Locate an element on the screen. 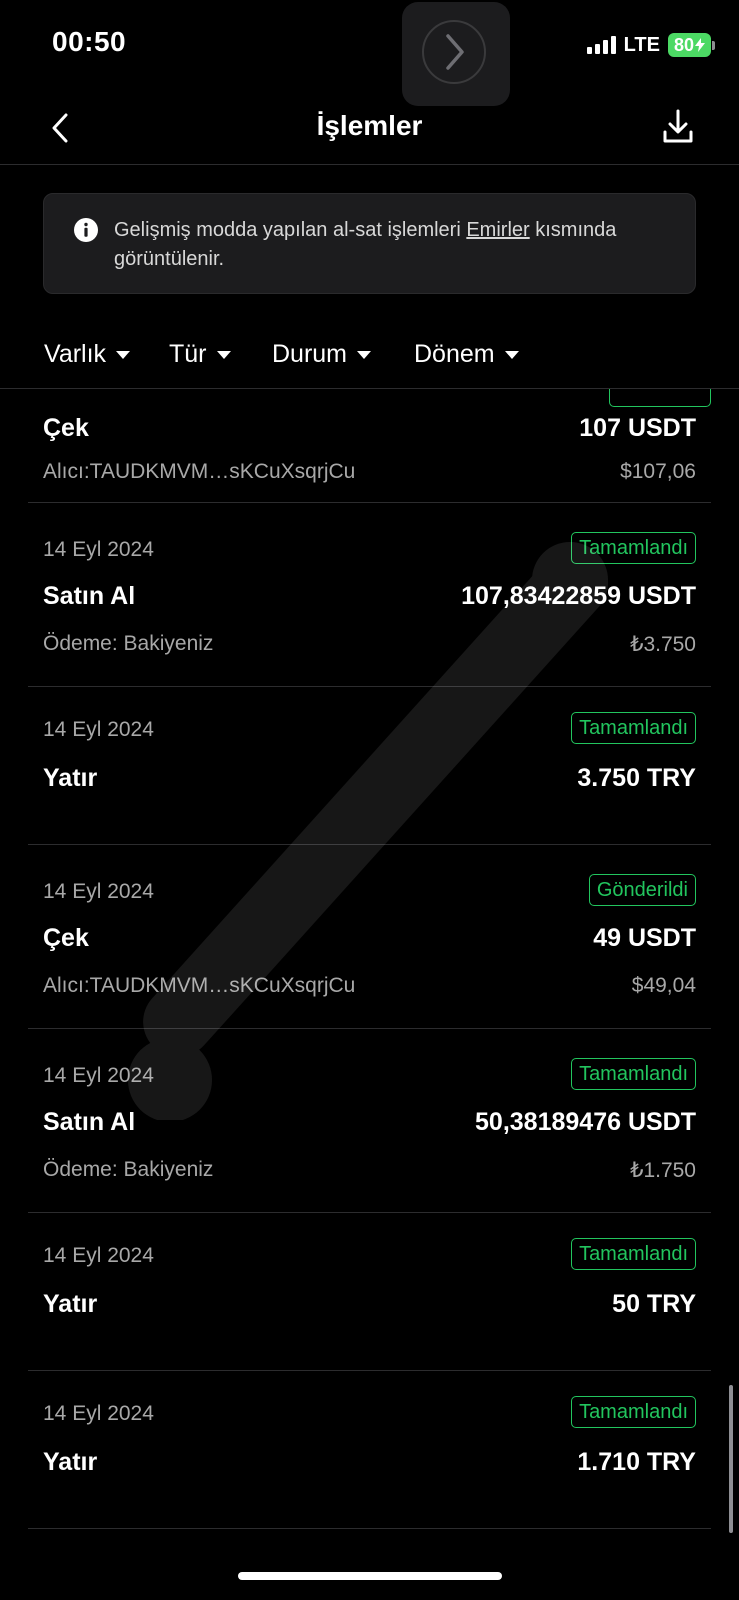 This screenshot has height=1600, width=739. forward-circle is located at coordinates (454, 52).